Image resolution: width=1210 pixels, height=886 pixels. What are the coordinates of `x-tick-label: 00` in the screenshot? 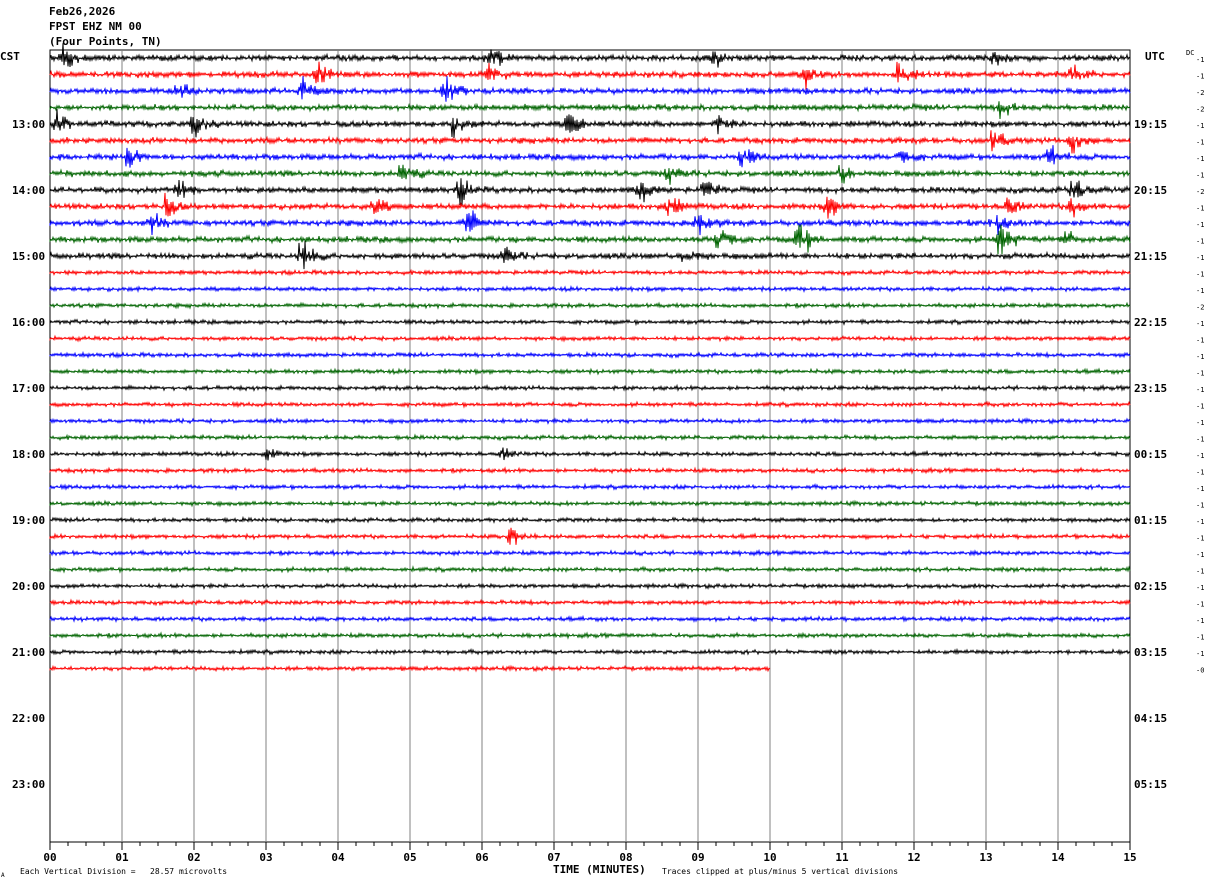 It's located at (49, 857).